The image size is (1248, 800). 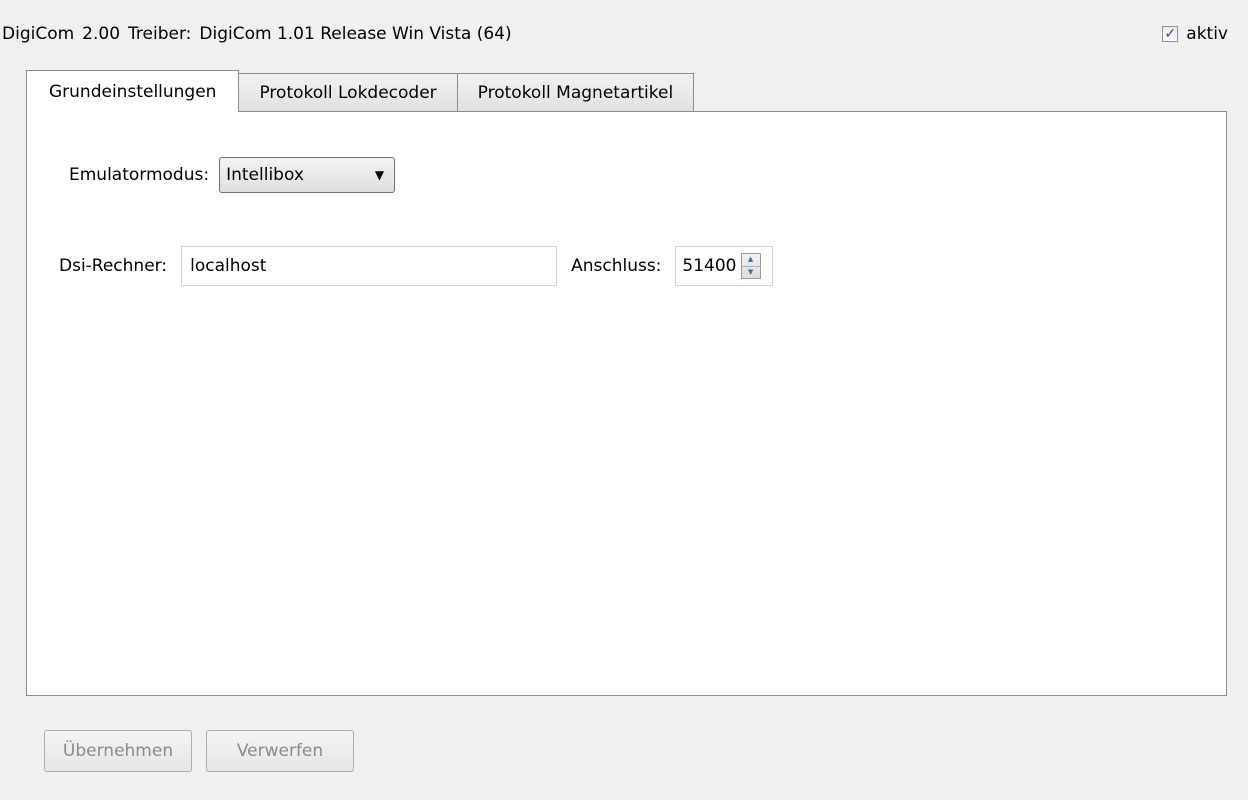 What do you see at coordinates (751, 260) in the screenshot?
I see `spin-up-icon: ▲` at bounding box center [751, 260].